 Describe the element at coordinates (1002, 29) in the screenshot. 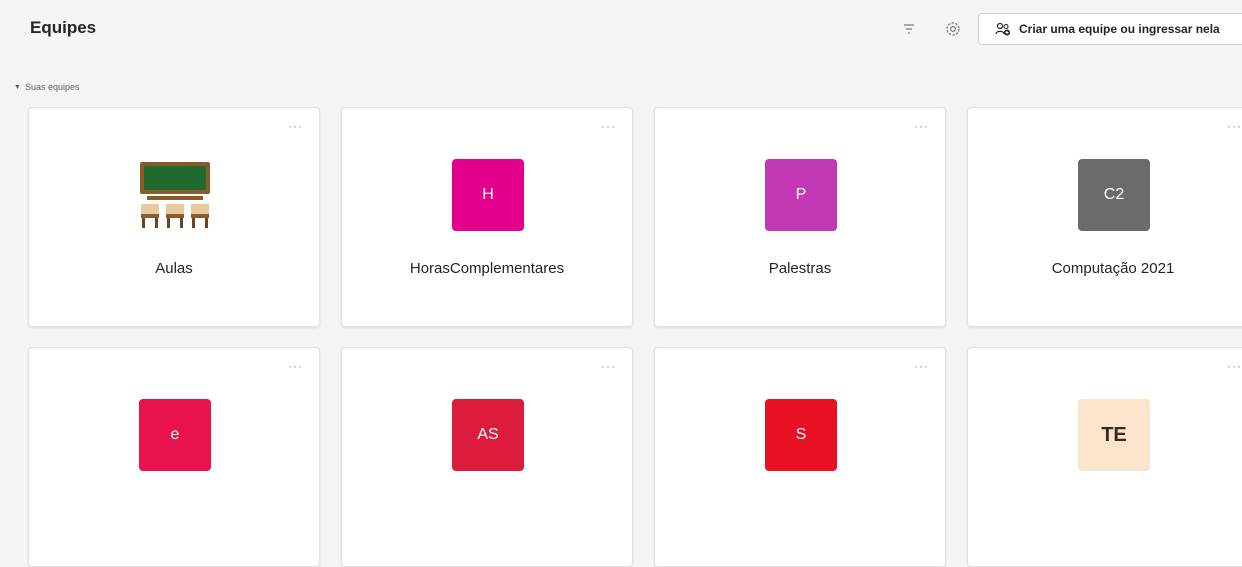

I see `people-add-icon` at that location.